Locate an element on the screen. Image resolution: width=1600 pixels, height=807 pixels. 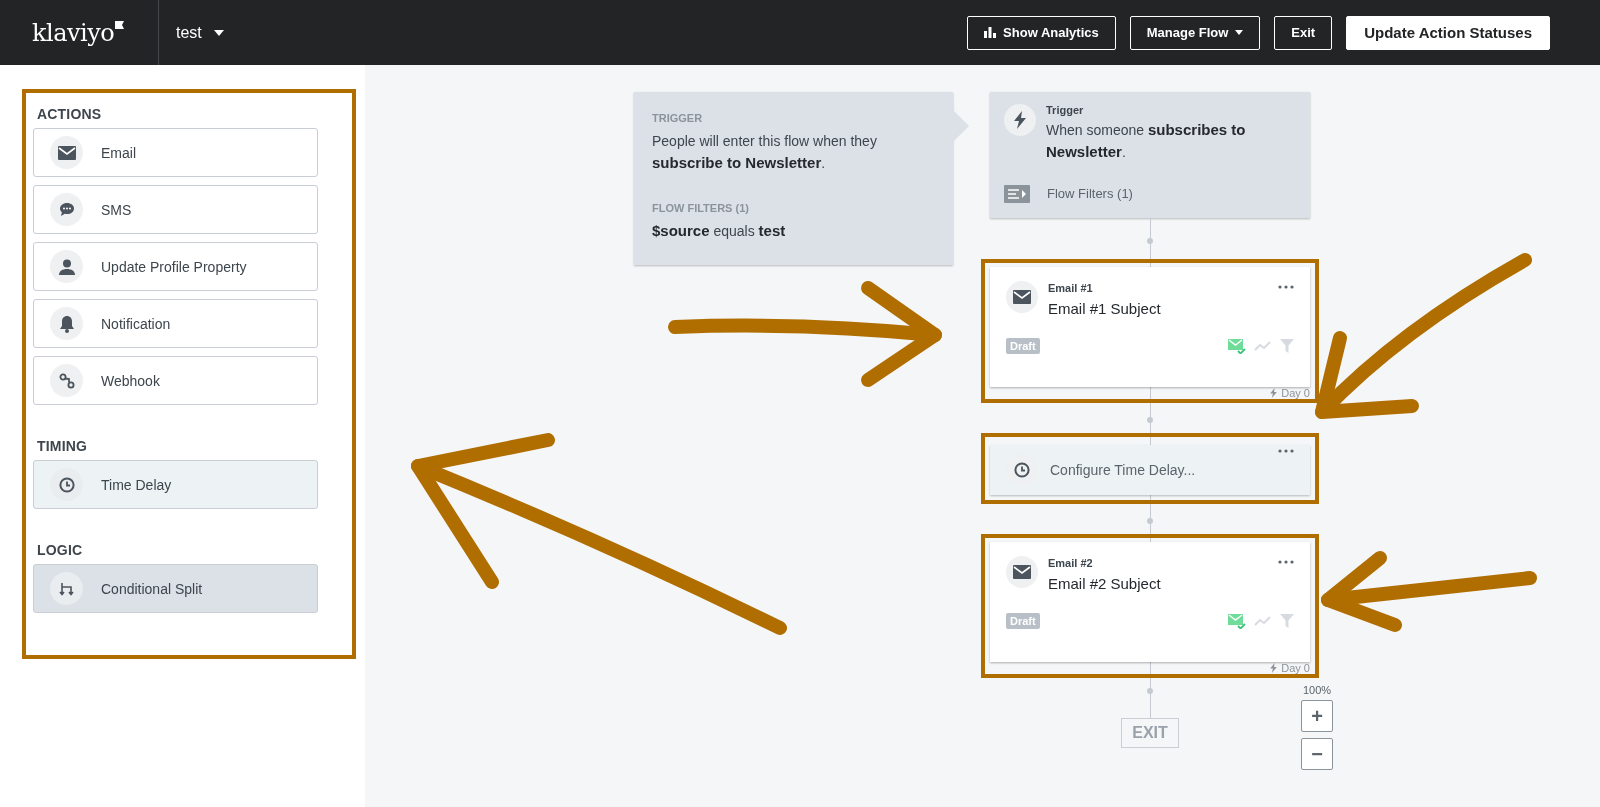
sidebar-action-item: SMS is located at coordinates (175, 209).